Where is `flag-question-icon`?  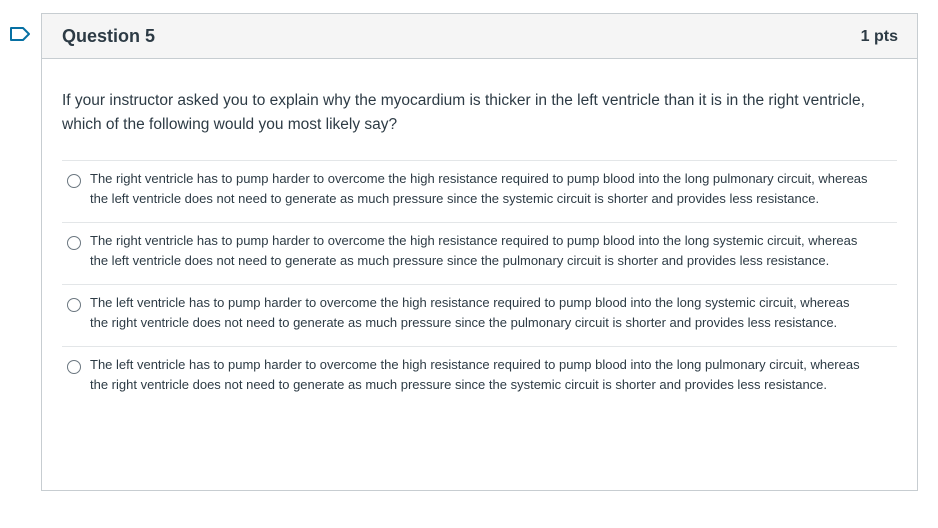
flag-question-icon is located at coordinates (20, 34).